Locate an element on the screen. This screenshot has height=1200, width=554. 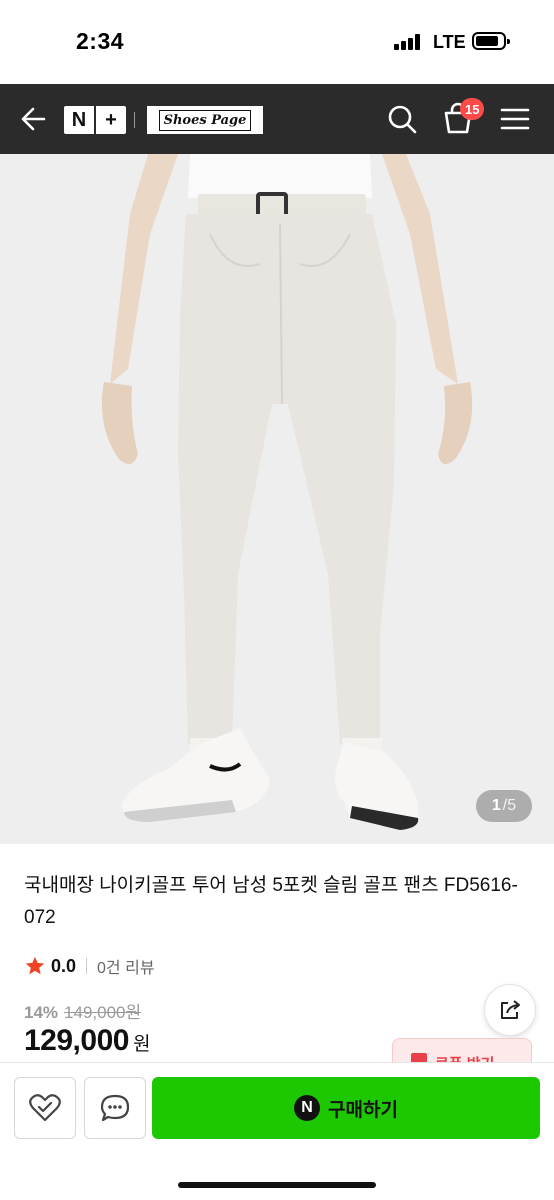
arrow-left-icon is located at coordinates (33, 119).